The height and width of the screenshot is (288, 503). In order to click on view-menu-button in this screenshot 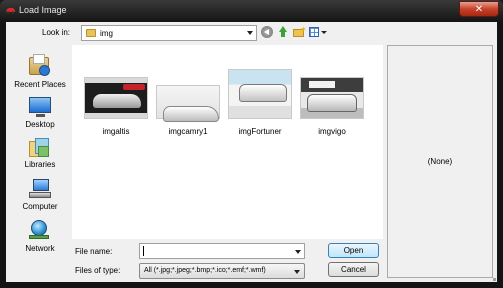, I will do `click(318, 32)`.